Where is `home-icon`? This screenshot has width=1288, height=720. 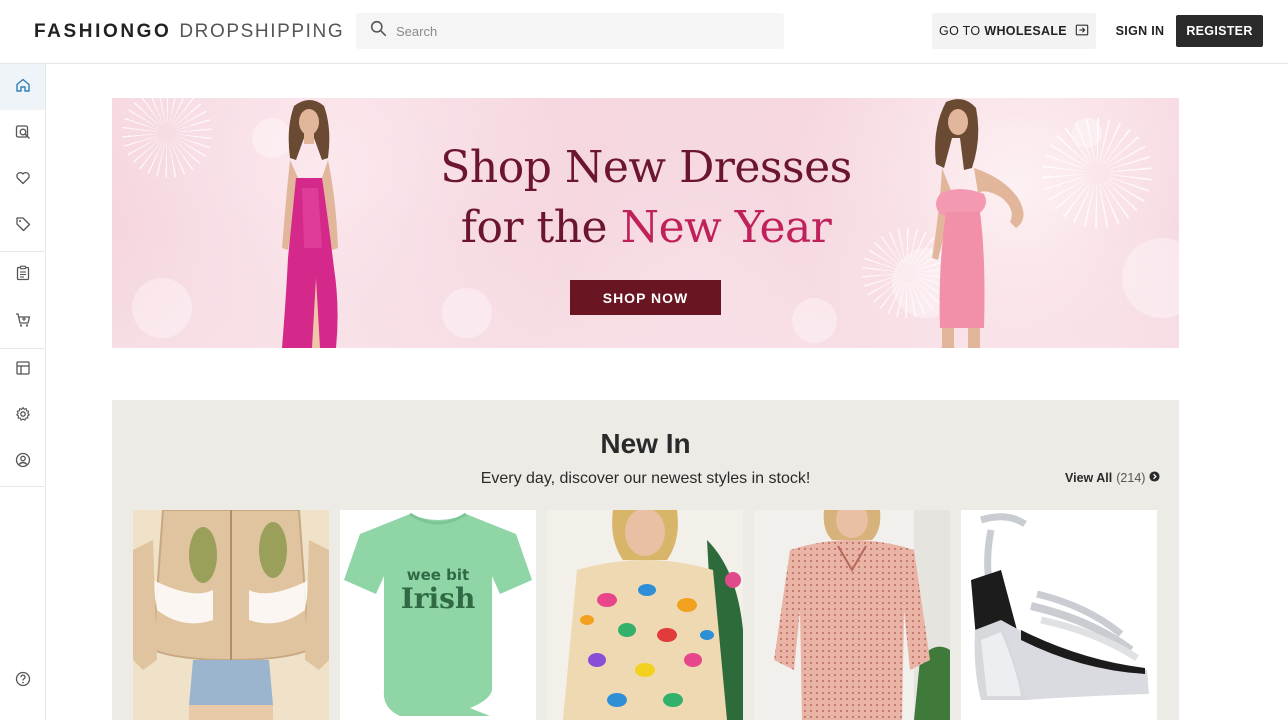 home-icon is located at coordinates (23, 87).